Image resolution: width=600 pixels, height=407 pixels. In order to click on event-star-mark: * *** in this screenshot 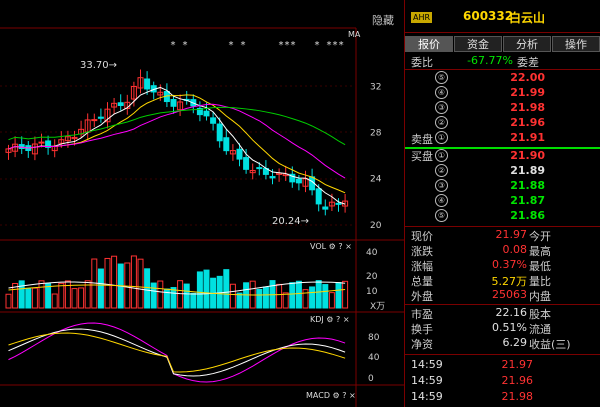, I will do `click(329, 45)`.